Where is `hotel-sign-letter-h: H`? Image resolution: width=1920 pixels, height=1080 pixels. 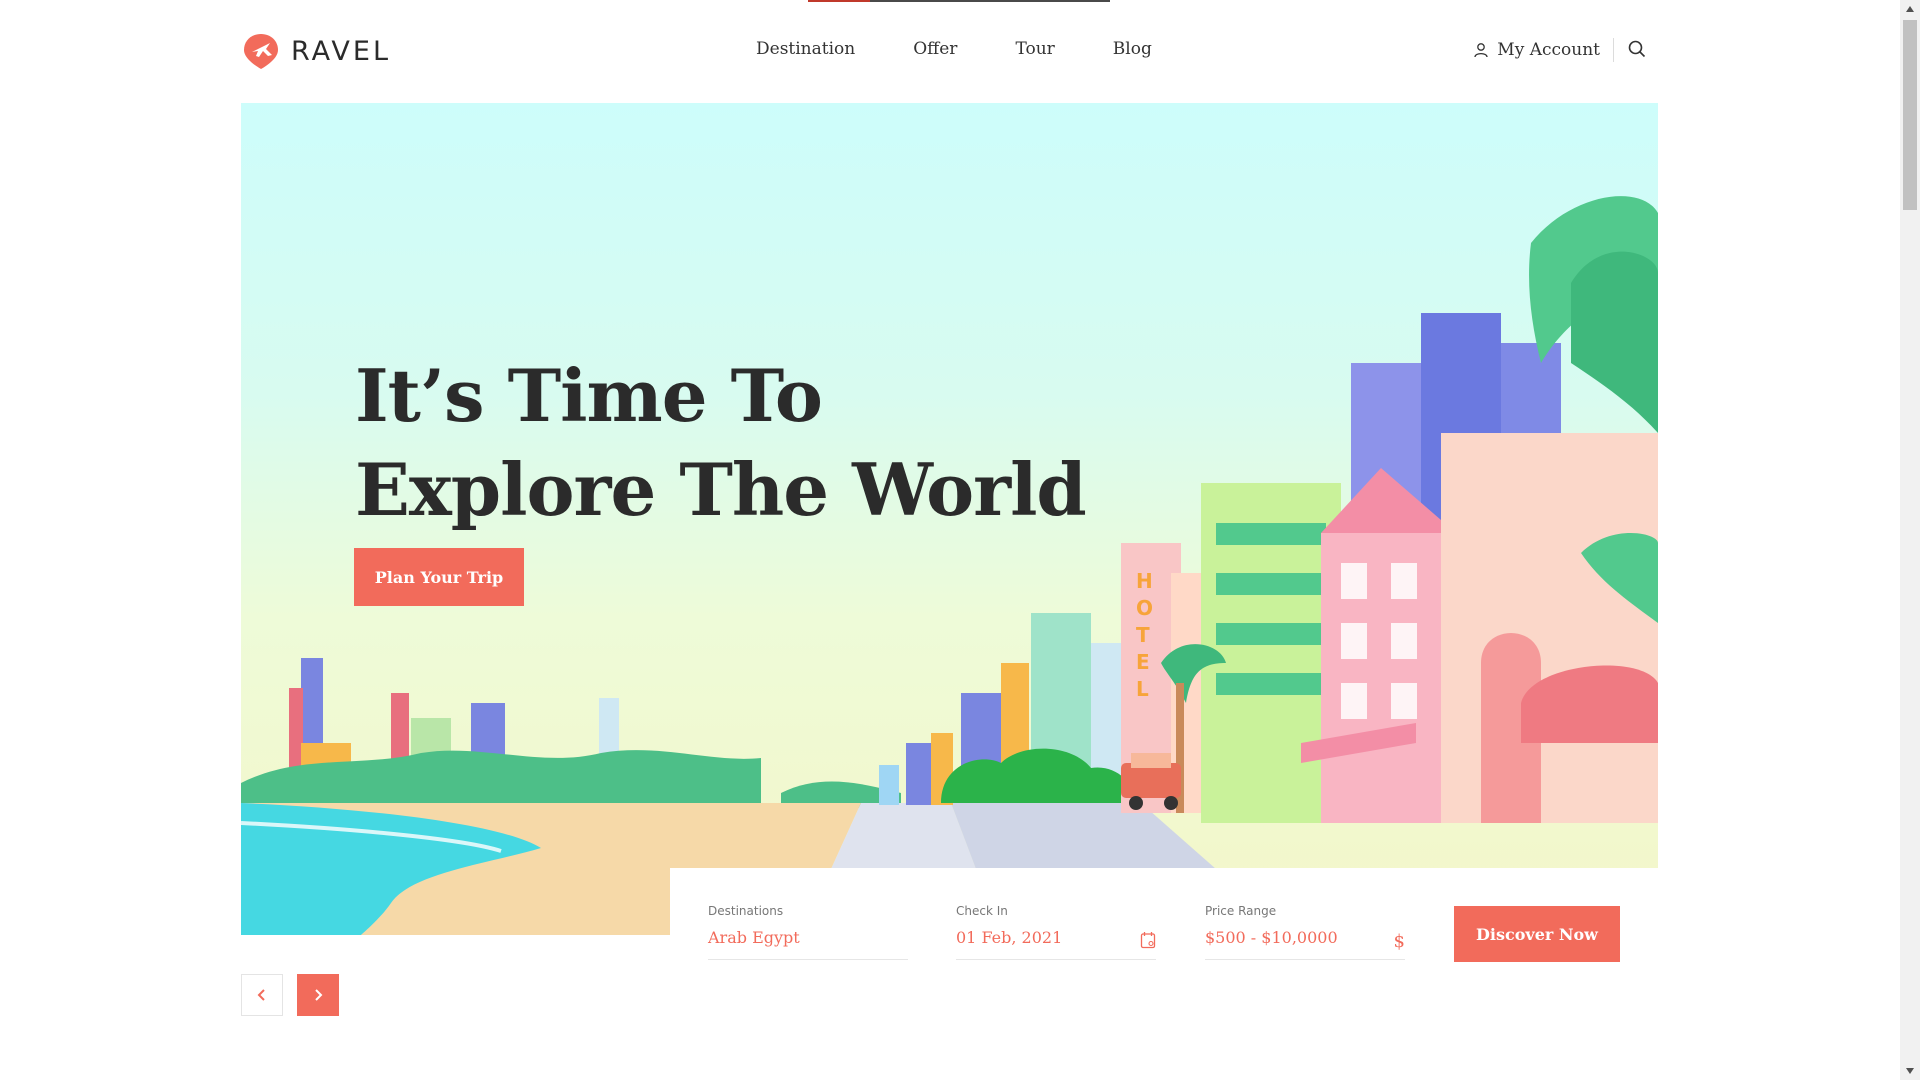
hotel-sign-letter-h: H is located at coordinates (1144, 581).